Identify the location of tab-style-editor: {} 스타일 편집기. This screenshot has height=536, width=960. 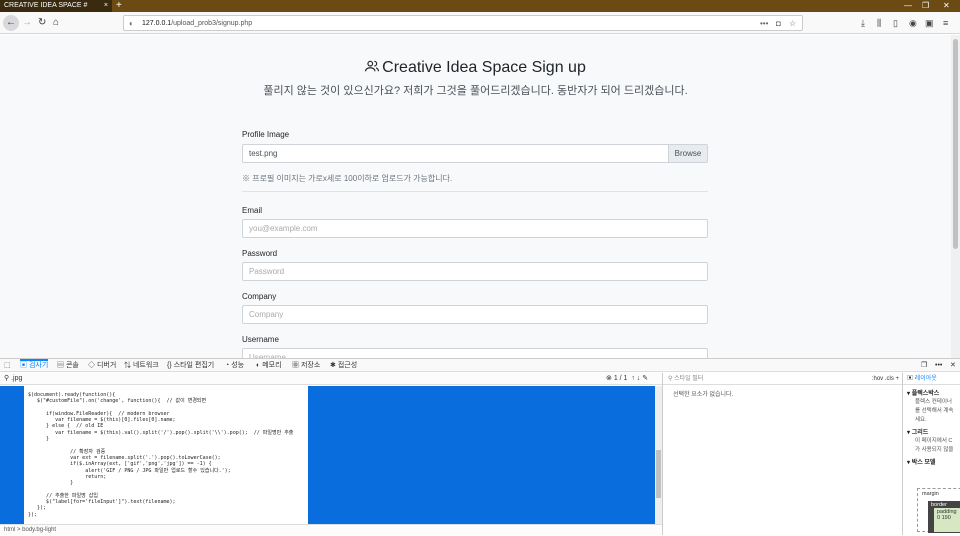
(190, 366).